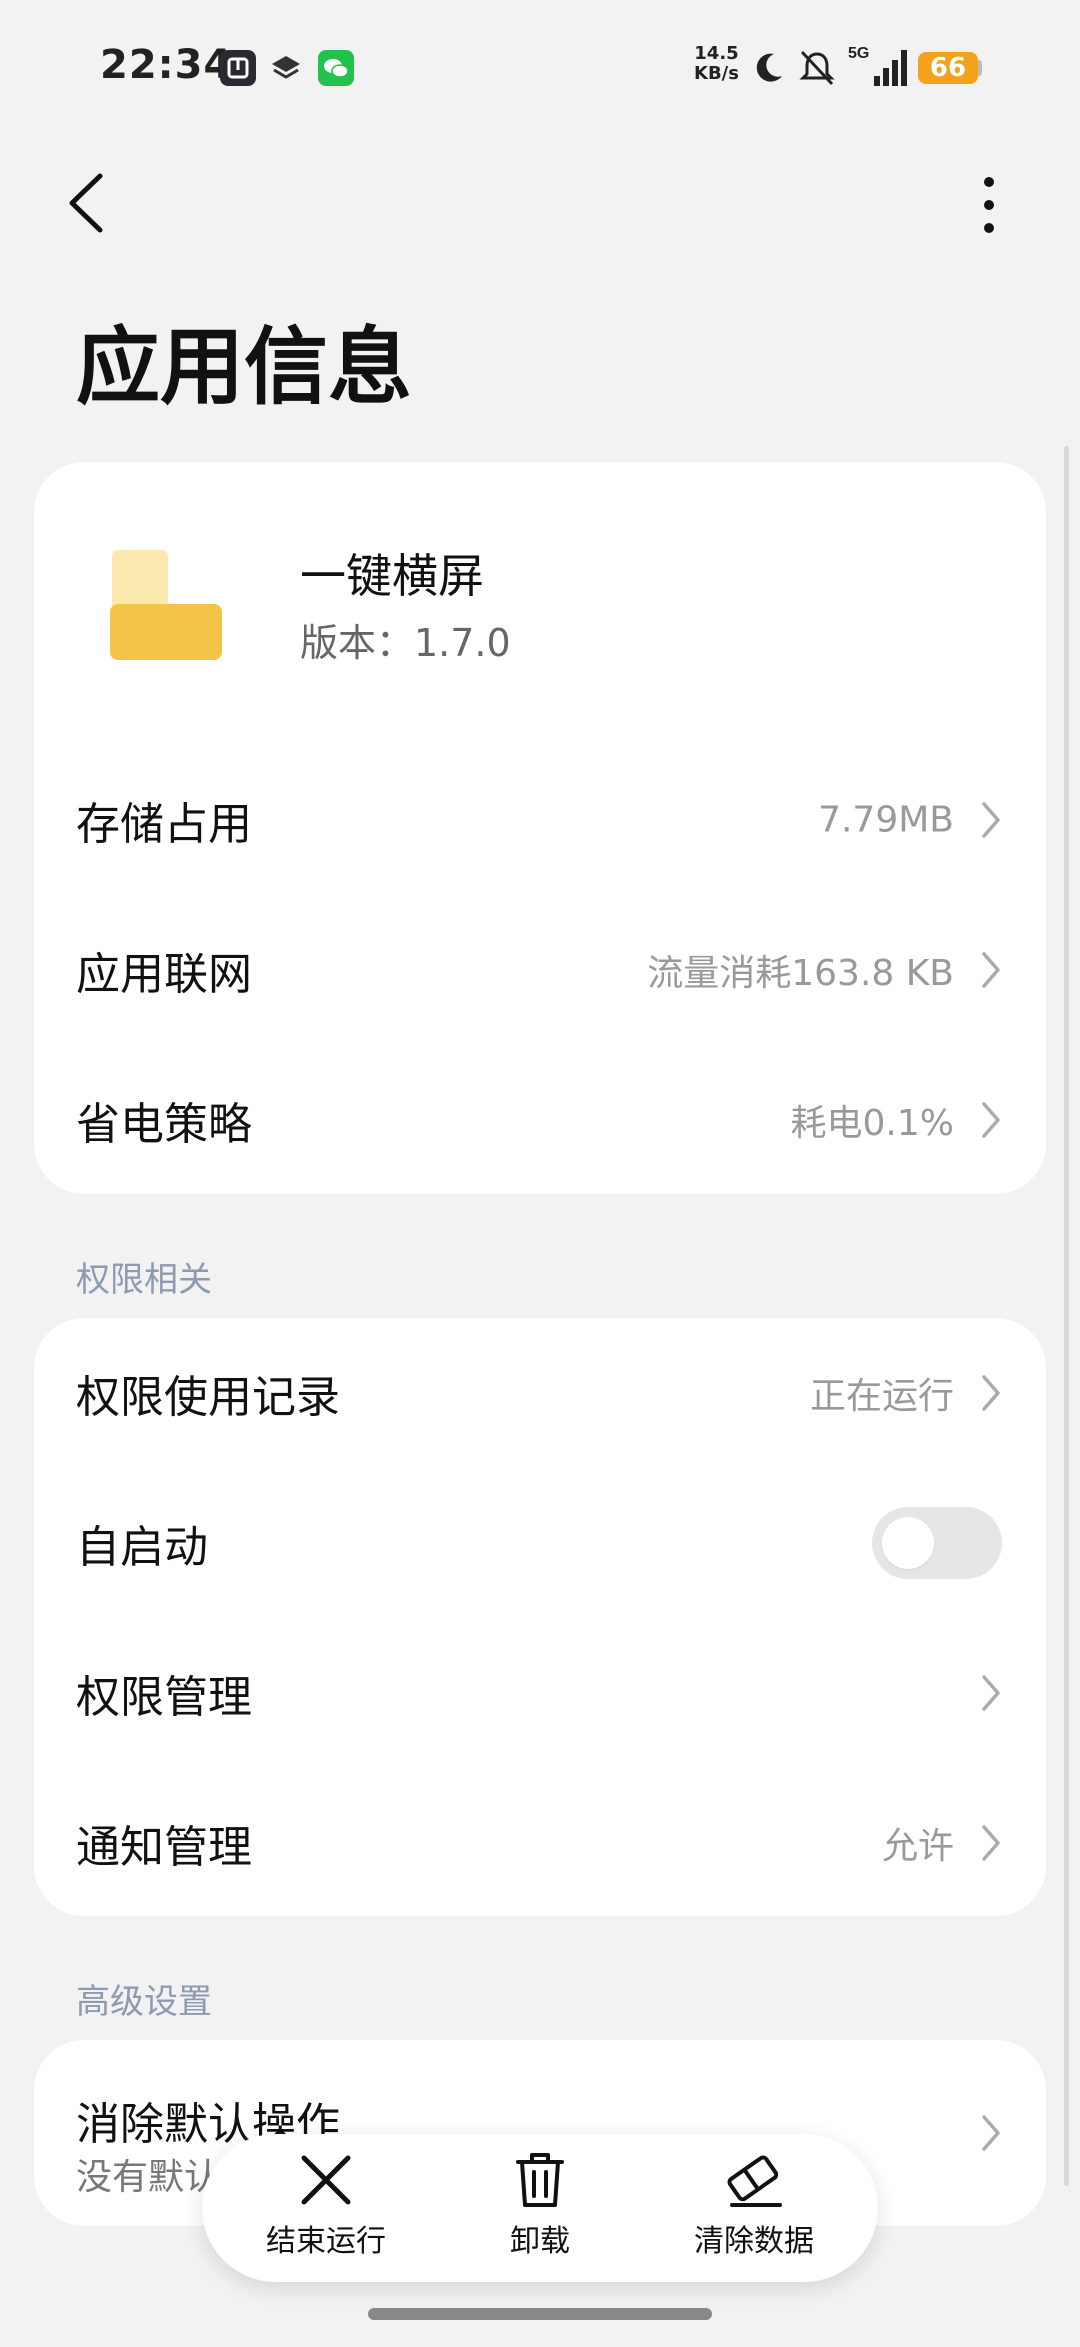 The width and height of the screenshot is (1080, 2347). Describe the element at coordinates (405, 643) in the screenshot. I see `app-version: 版本：1.7.0` at that location.